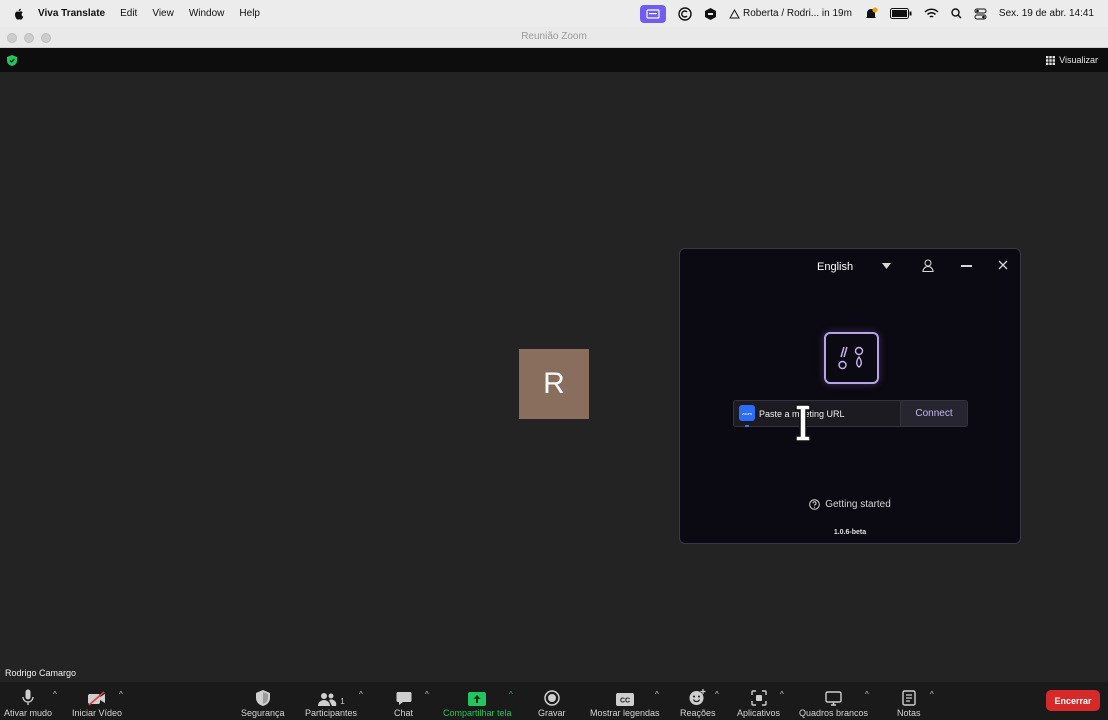  I want to click on text-cursor-icon, so click(803, 423).